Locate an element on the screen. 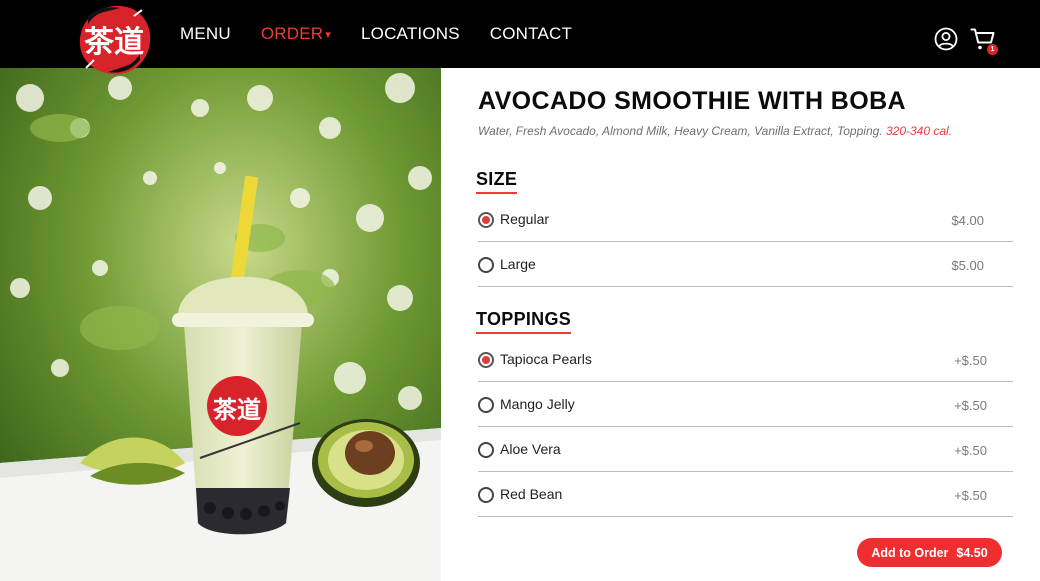 This screenshot has width=1040, height=581. option-label: Tapioca Pearls is located at coordinates (546, 359).